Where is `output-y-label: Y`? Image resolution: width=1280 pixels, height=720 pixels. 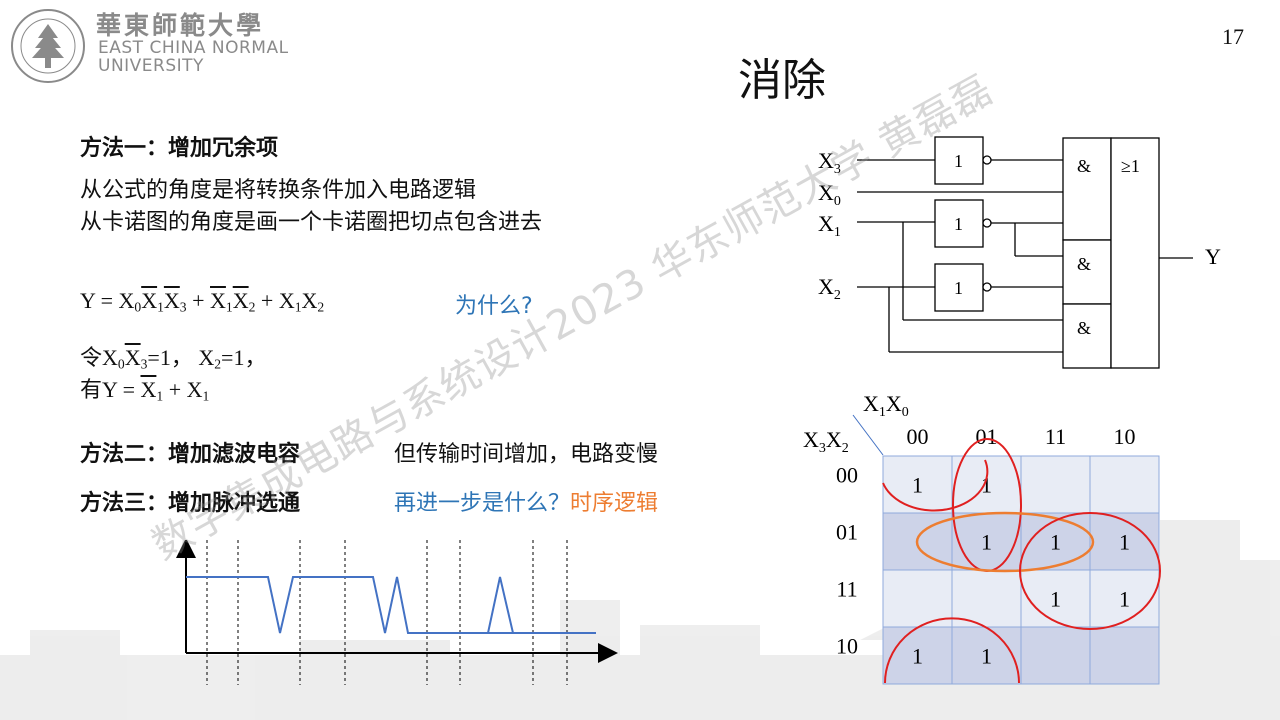 output-y-label: Y is located at coordinates (1213, 256).